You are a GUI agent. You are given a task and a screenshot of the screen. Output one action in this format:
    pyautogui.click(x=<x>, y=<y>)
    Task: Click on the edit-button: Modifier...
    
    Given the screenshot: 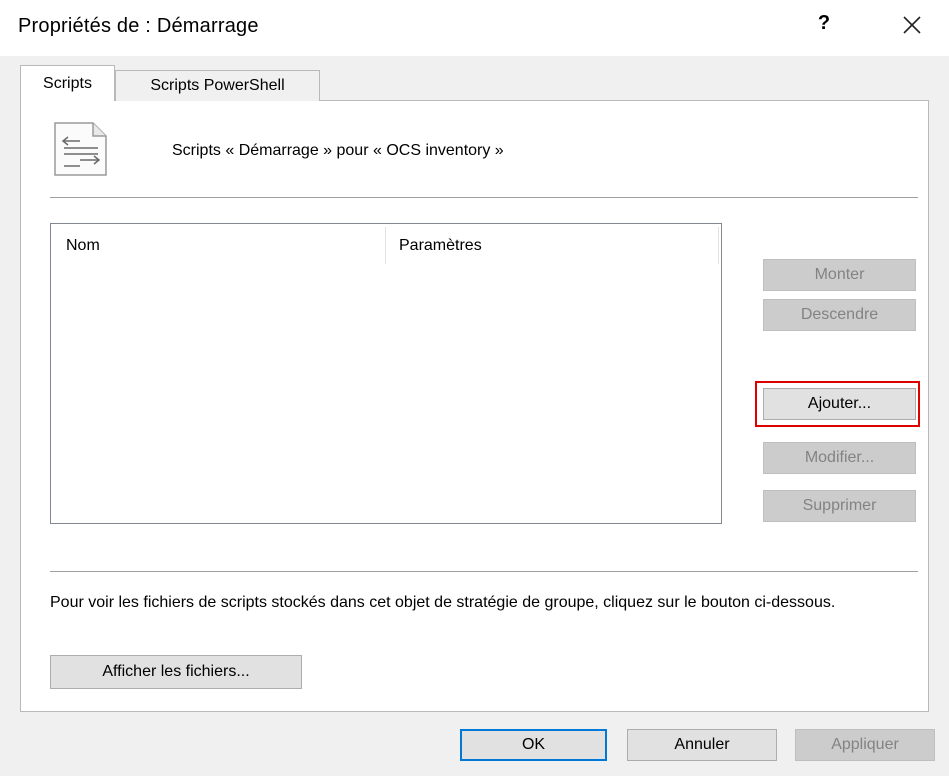 What is the action you would take?
    pyautogui.click(x=839, y=458)
    